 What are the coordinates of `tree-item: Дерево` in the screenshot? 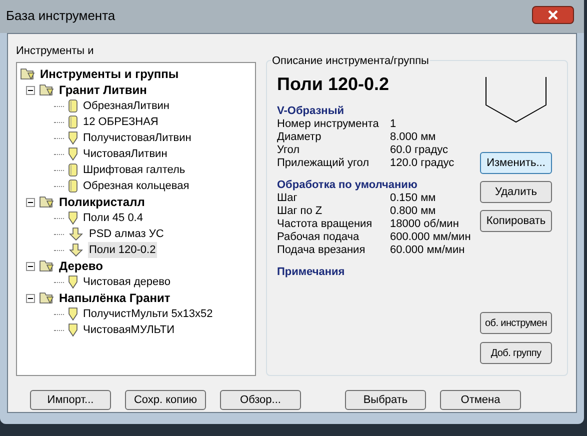 It's located at (81, 266).